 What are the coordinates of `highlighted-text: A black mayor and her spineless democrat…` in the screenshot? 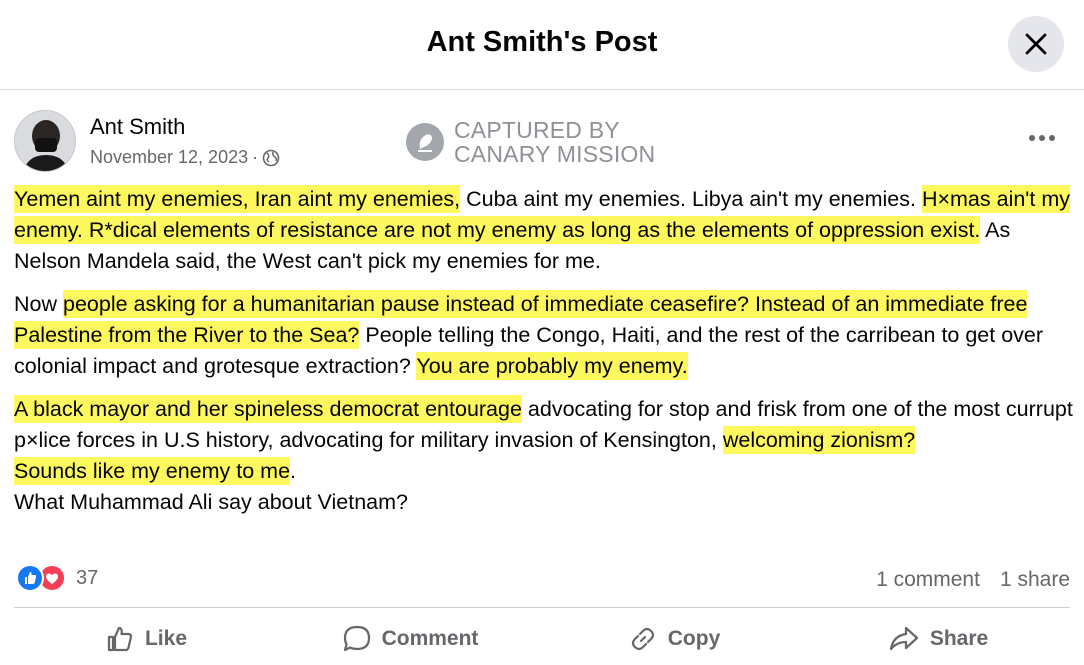 It's located at (268, 409).